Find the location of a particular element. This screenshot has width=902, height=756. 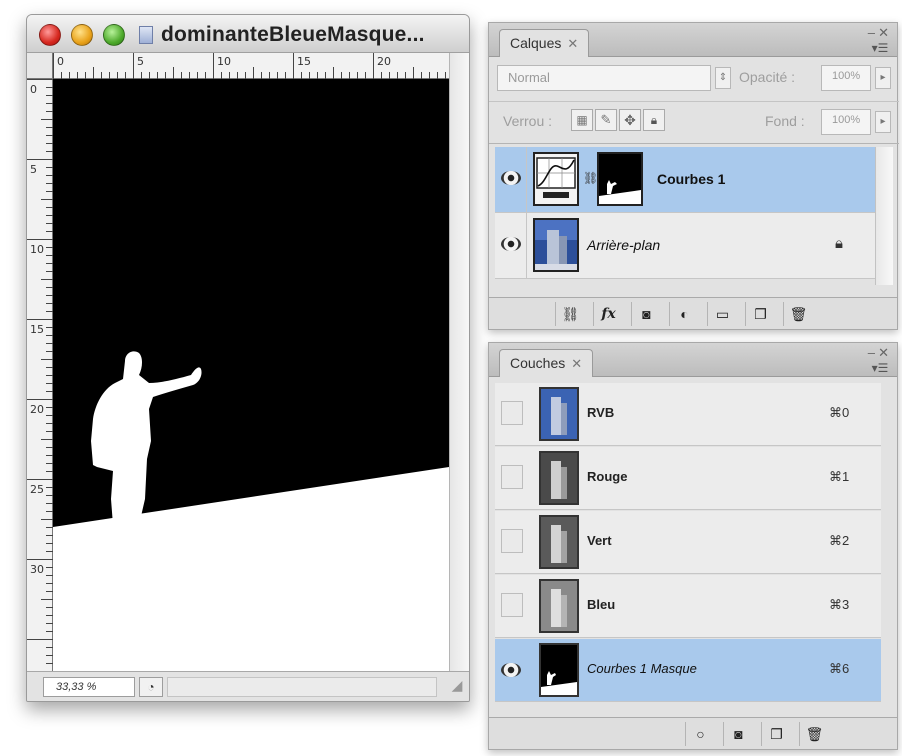

opacity-field: 100% is located at coordinates (846, 78).